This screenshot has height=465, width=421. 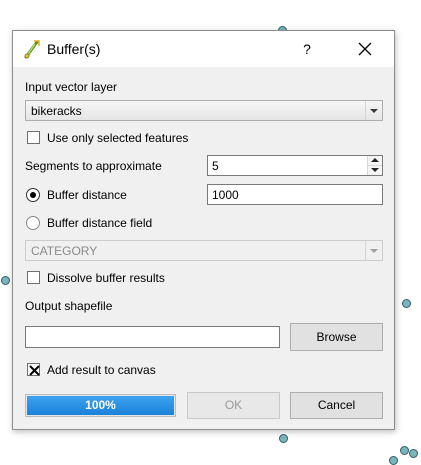 What do you see at coordinates (71, 87) in the screenshot?
I see `input-layer-label: Input vector layer` at bounding box center [71, 87].